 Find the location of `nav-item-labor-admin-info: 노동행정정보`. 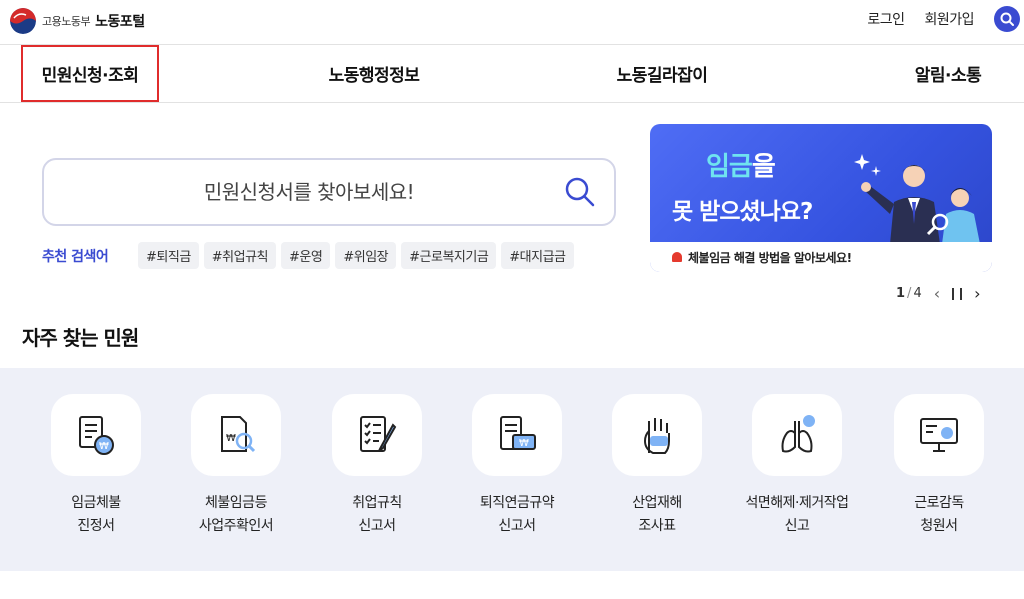

nav-item-labor-admin-info: 노동행정정보 is located at coordinates (374, 73).